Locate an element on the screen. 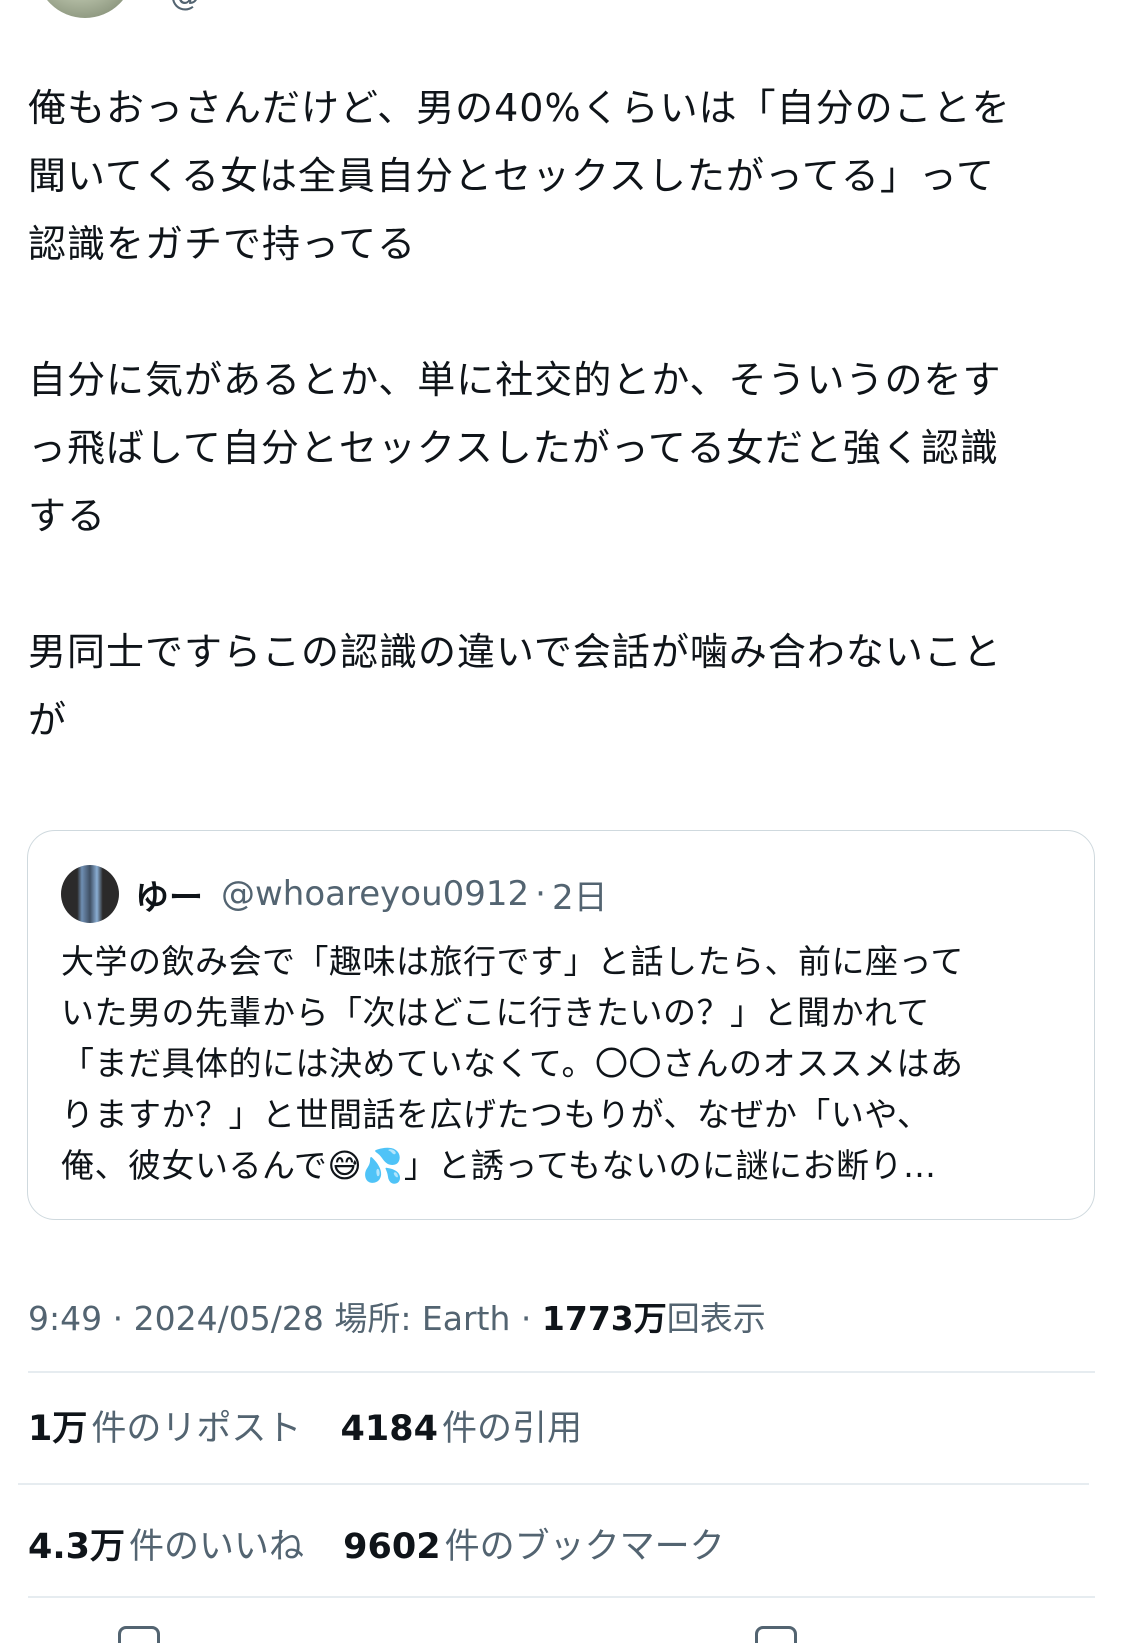 This screenshot has width=1125, height=1643. likes-count: 4.3万 is located at coordinates (77, 1547).